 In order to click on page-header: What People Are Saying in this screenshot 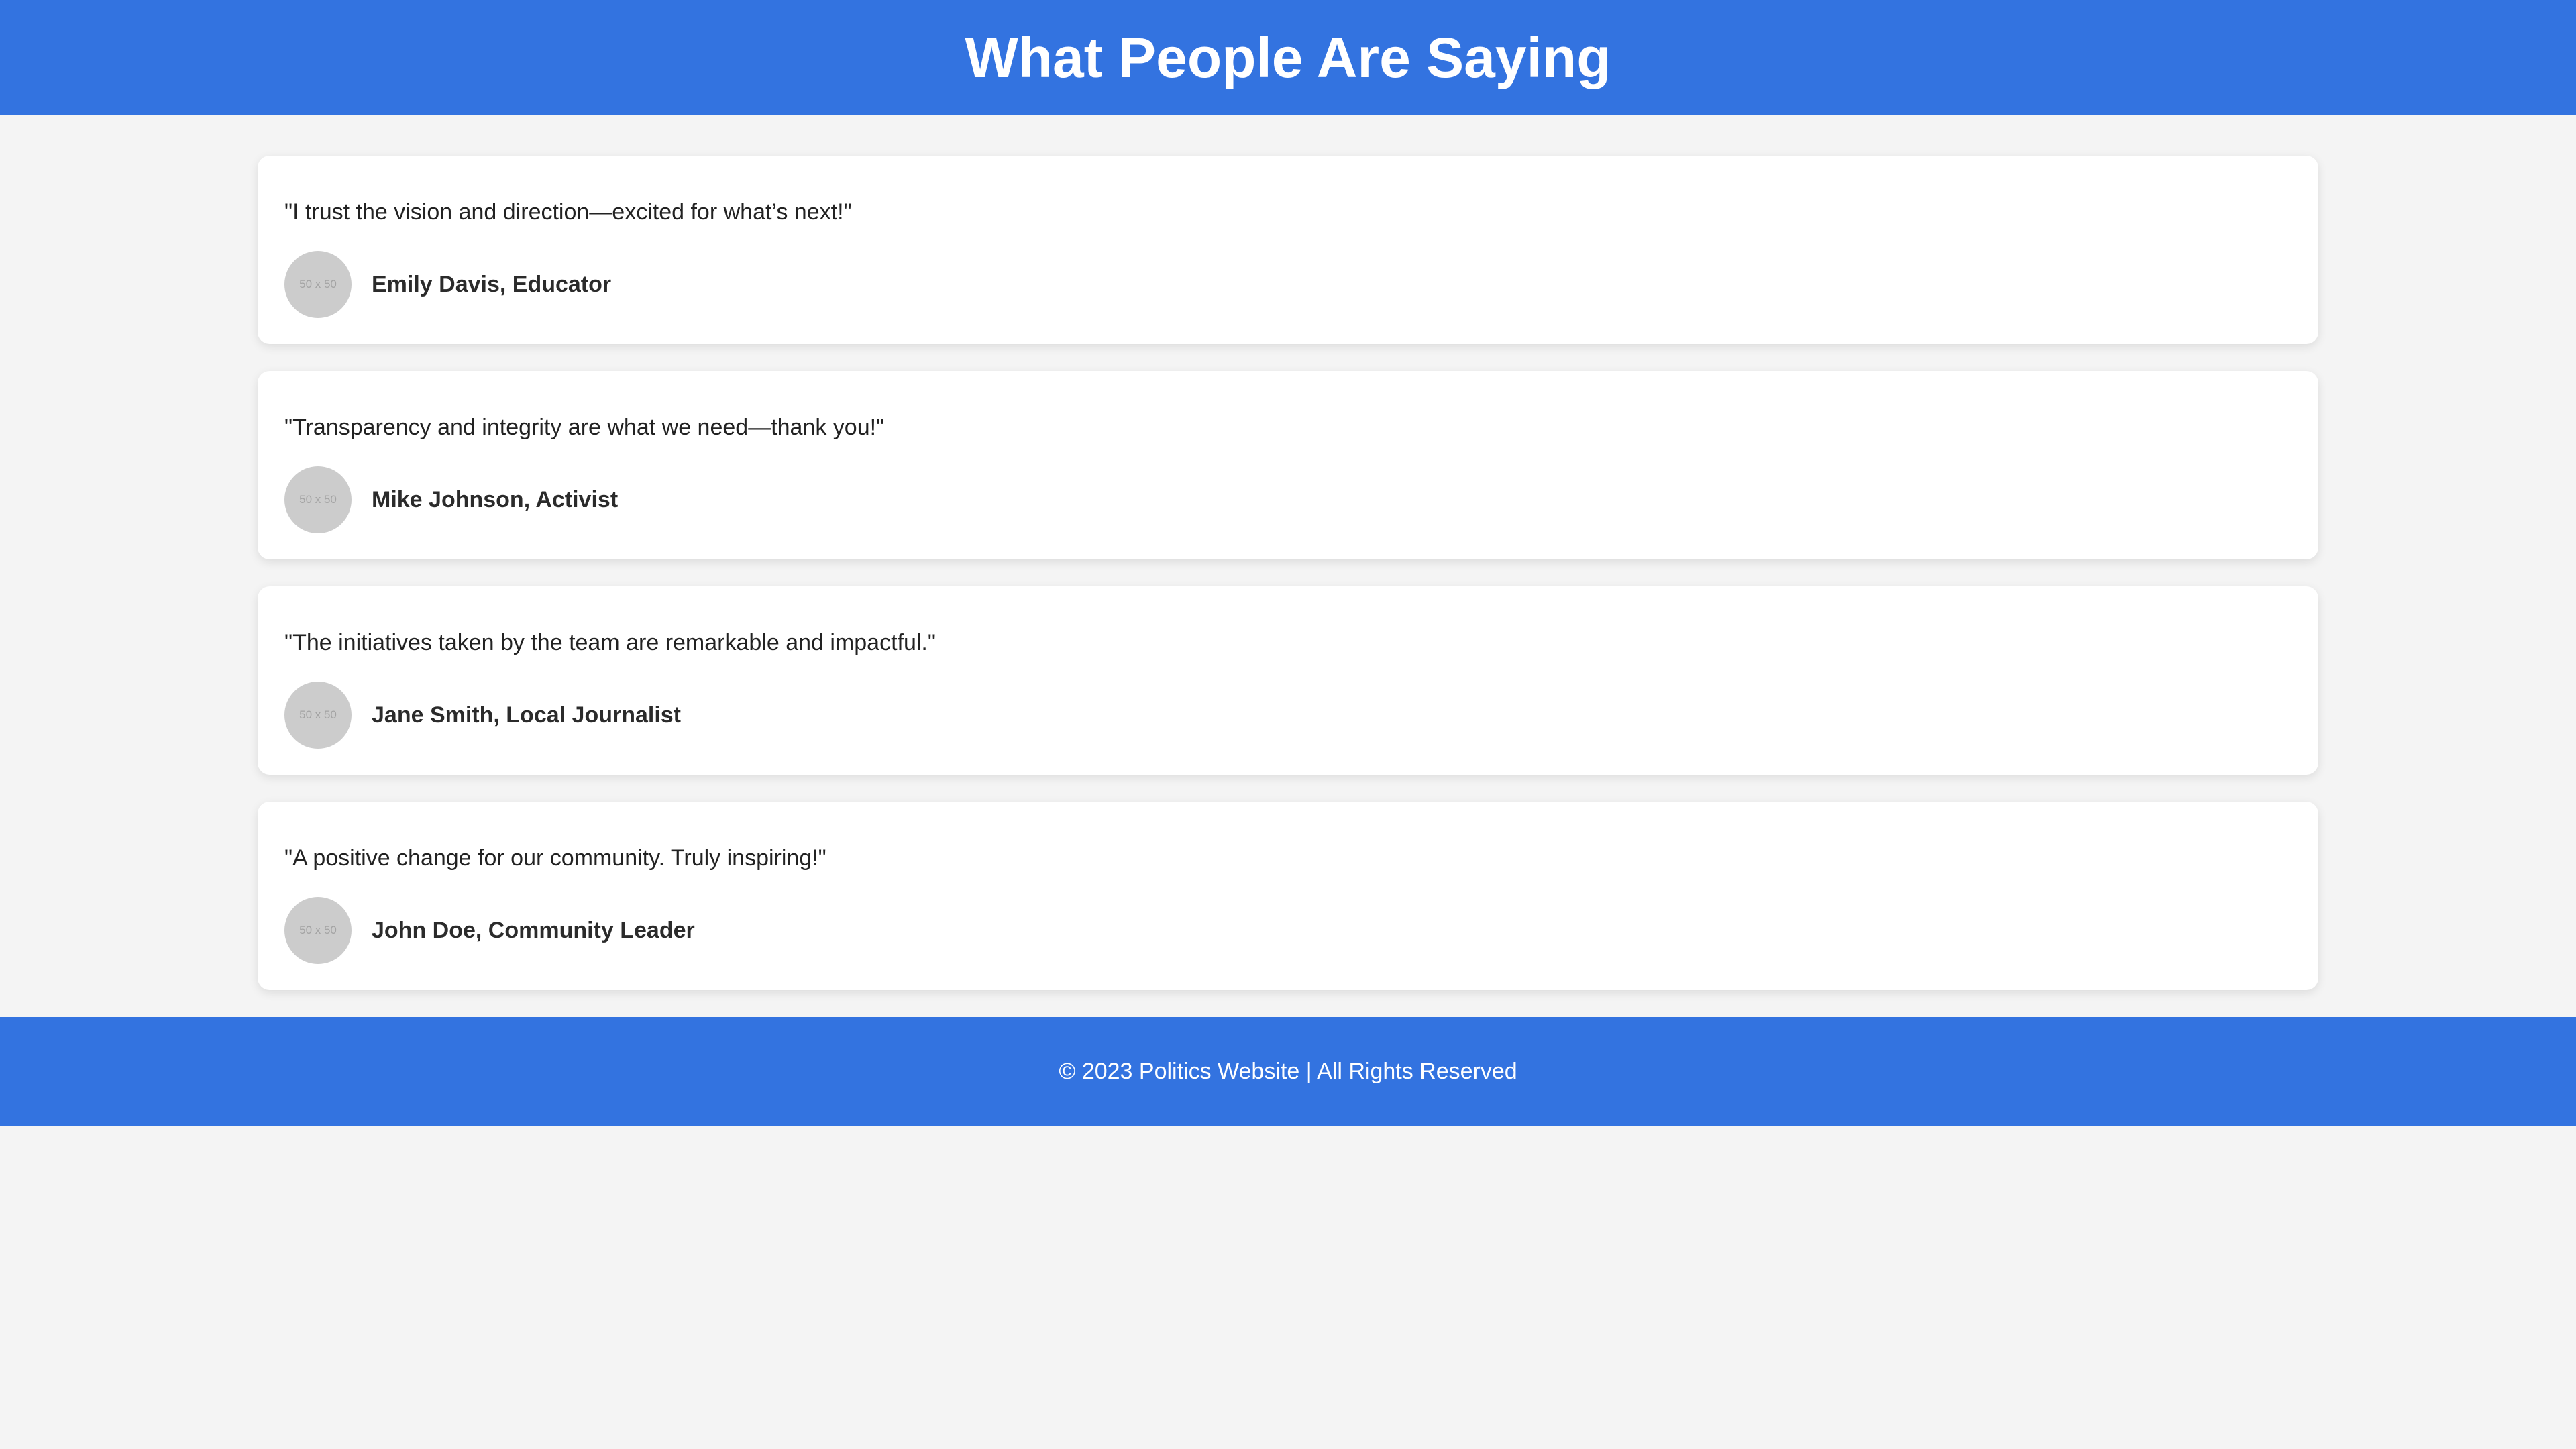, I will do `click(1288, 57)`.